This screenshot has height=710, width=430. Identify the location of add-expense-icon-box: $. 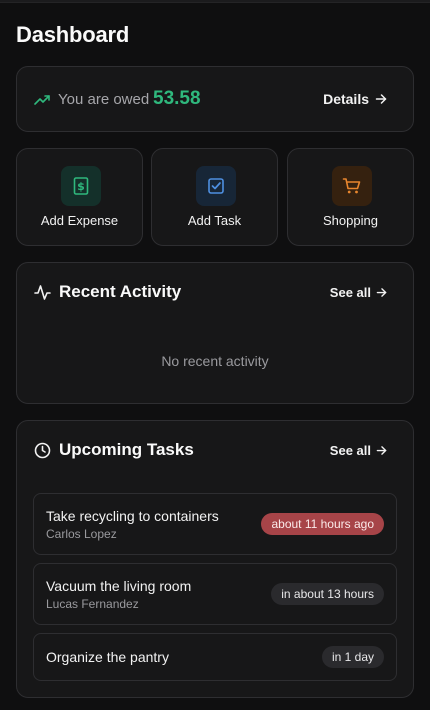
(81, 186).